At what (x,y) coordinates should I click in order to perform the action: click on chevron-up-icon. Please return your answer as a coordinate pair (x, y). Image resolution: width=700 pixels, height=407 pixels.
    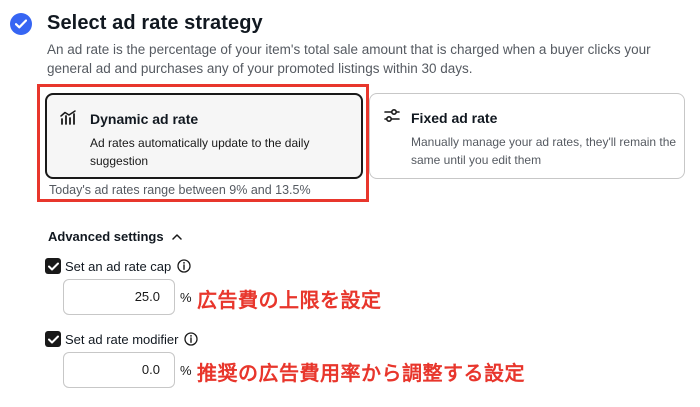
    Looking at the image, I should click on (176, 237).